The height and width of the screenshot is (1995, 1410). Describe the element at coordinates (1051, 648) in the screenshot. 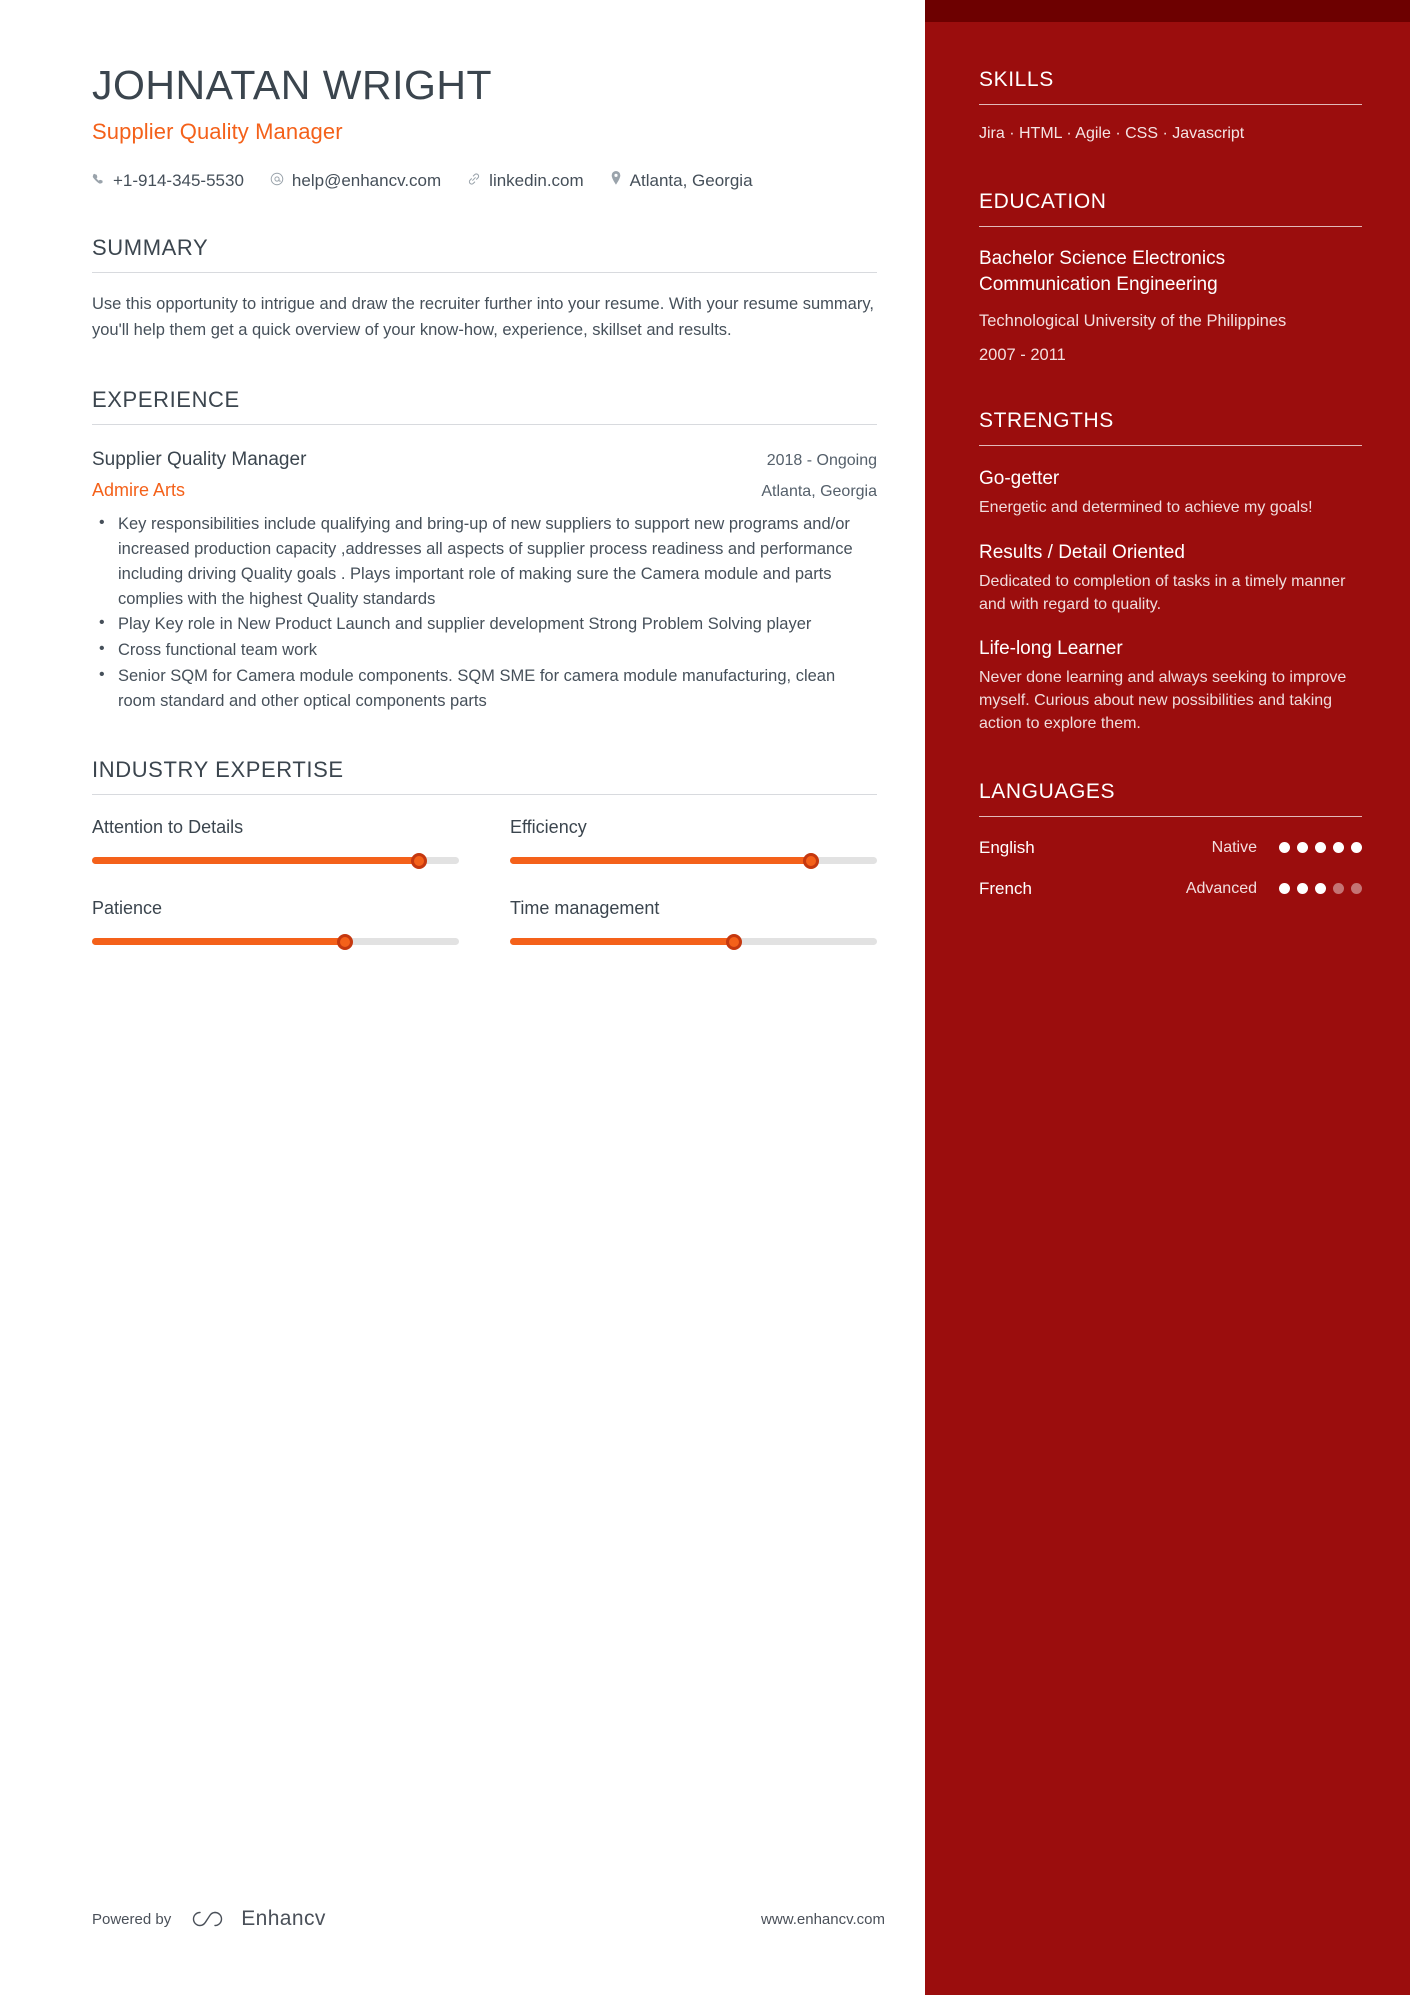

I see `strength-name: Life-long Learner` at that location.